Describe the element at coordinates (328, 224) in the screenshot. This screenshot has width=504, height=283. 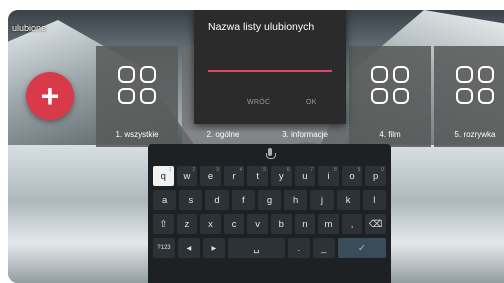
I see `key-m: m` at that location.